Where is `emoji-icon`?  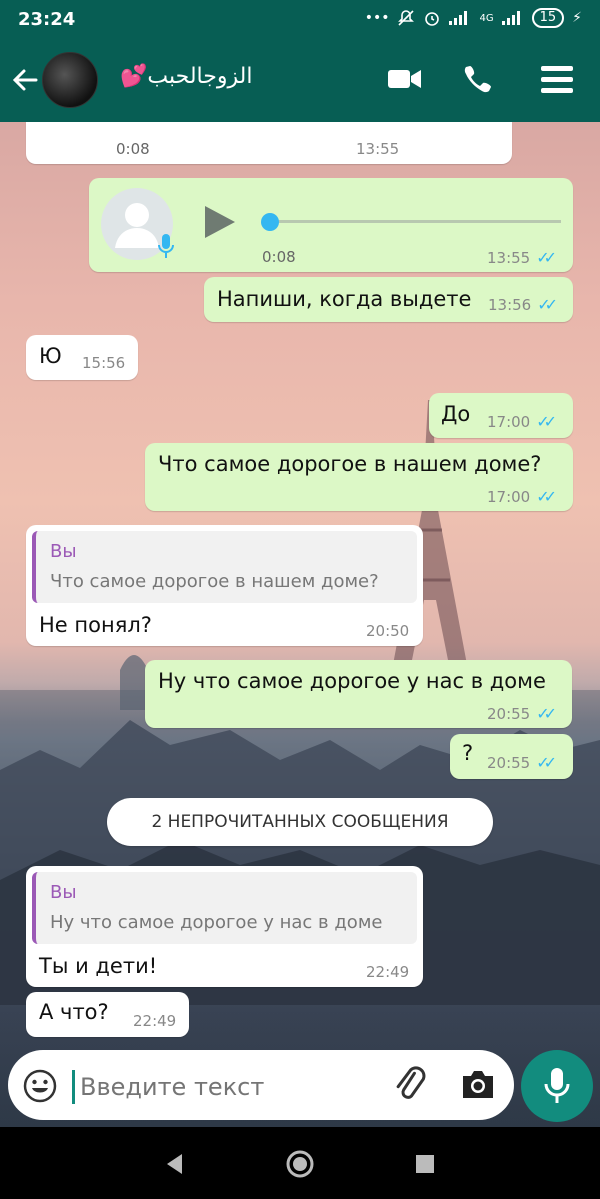 emoji-icon is located at coordinates (40, 1086).